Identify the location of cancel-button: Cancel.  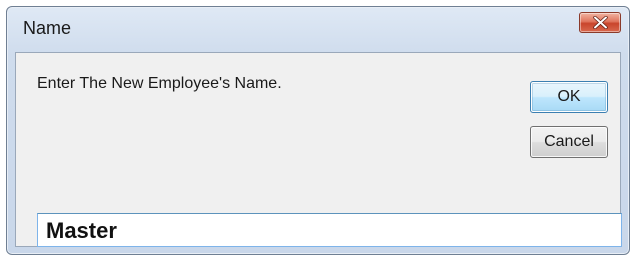
(569, 142).